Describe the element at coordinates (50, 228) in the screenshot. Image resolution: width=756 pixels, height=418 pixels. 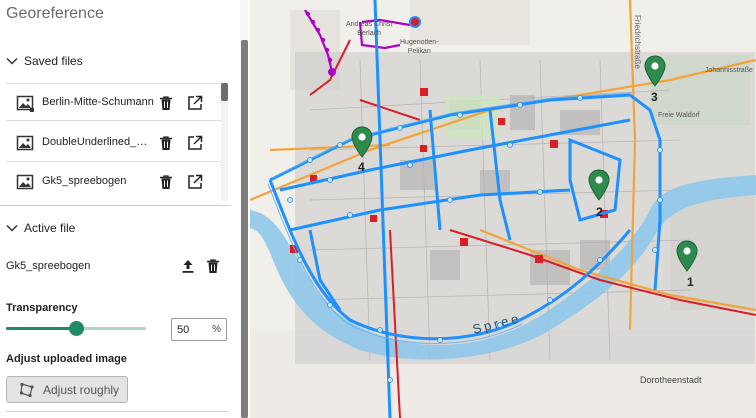
I see `active-file-header: Active file` at that location.